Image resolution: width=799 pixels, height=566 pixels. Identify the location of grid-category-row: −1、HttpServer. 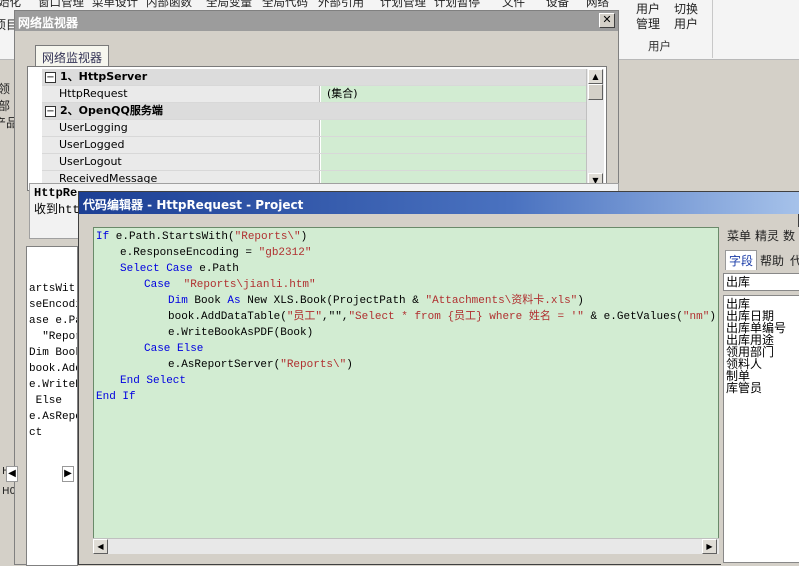
(321, 77).